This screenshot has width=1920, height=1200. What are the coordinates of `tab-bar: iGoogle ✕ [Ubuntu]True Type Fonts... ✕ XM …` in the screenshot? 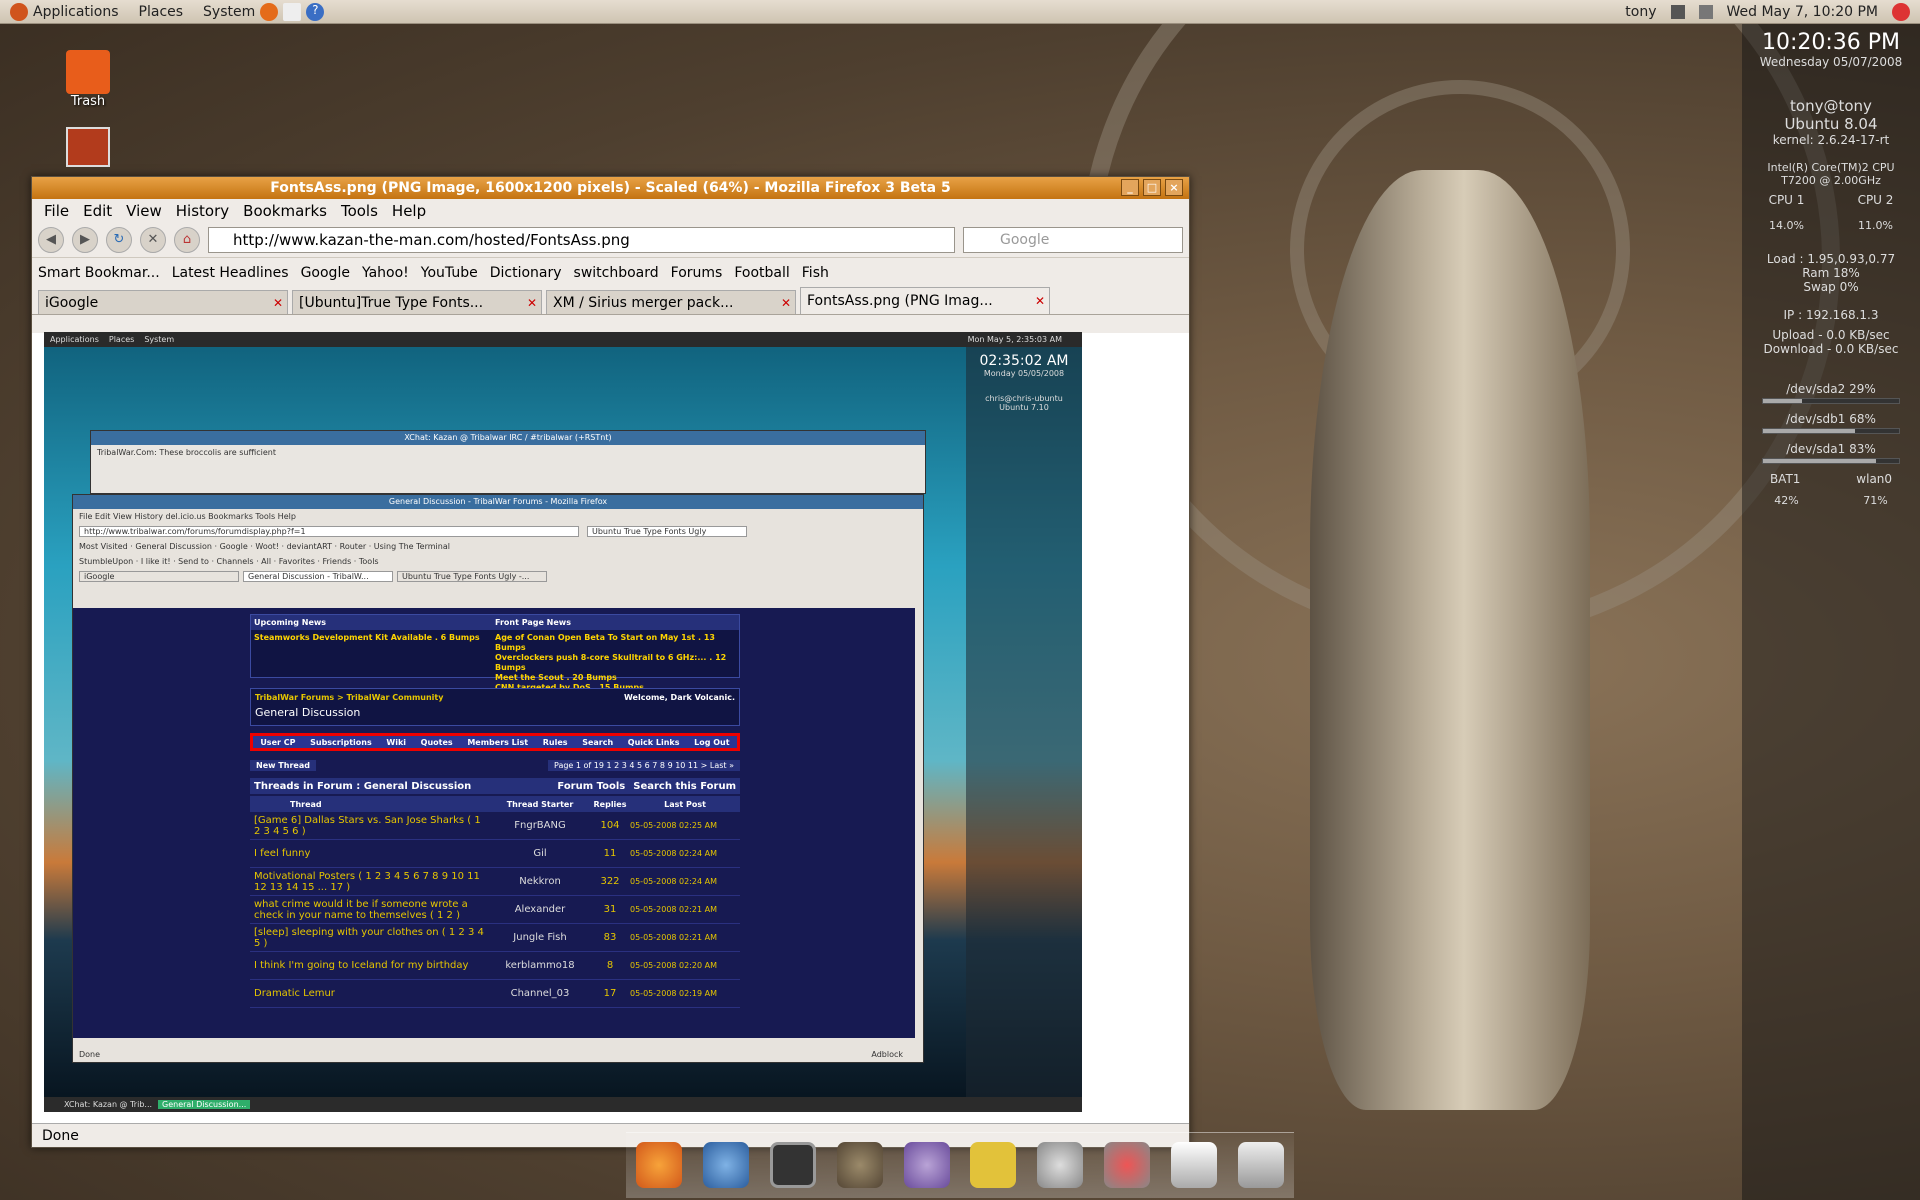 It's located at (610, 301).